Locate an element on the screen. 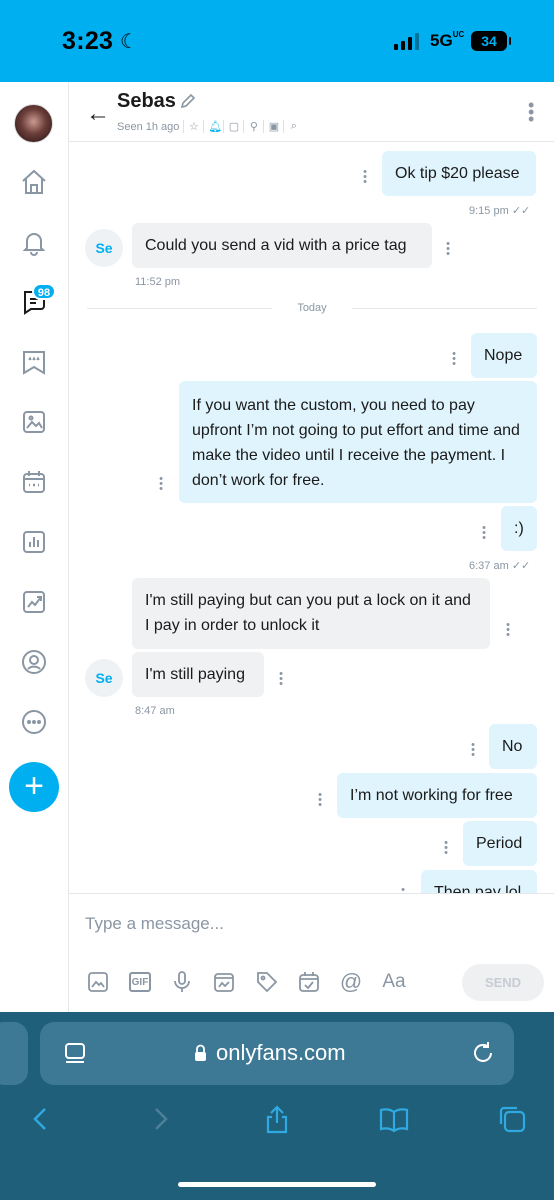 This screenshot has height=1200, width=554. microphone-icon is located at coordinates (182, 982).